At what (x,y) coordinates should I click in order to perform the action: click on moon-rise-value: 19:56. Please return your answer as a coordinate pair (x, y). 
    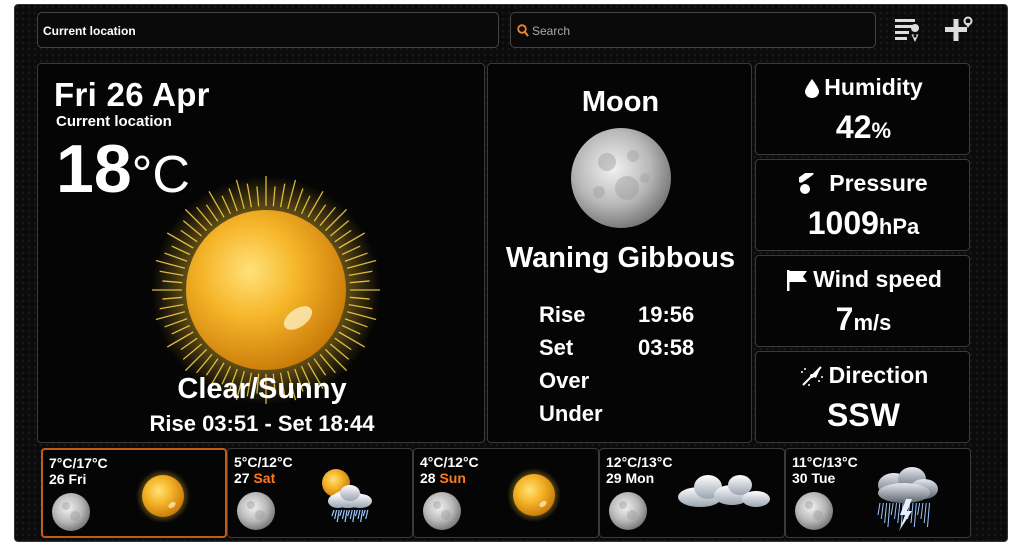
    Looking at the image, I should click on (666, 314).